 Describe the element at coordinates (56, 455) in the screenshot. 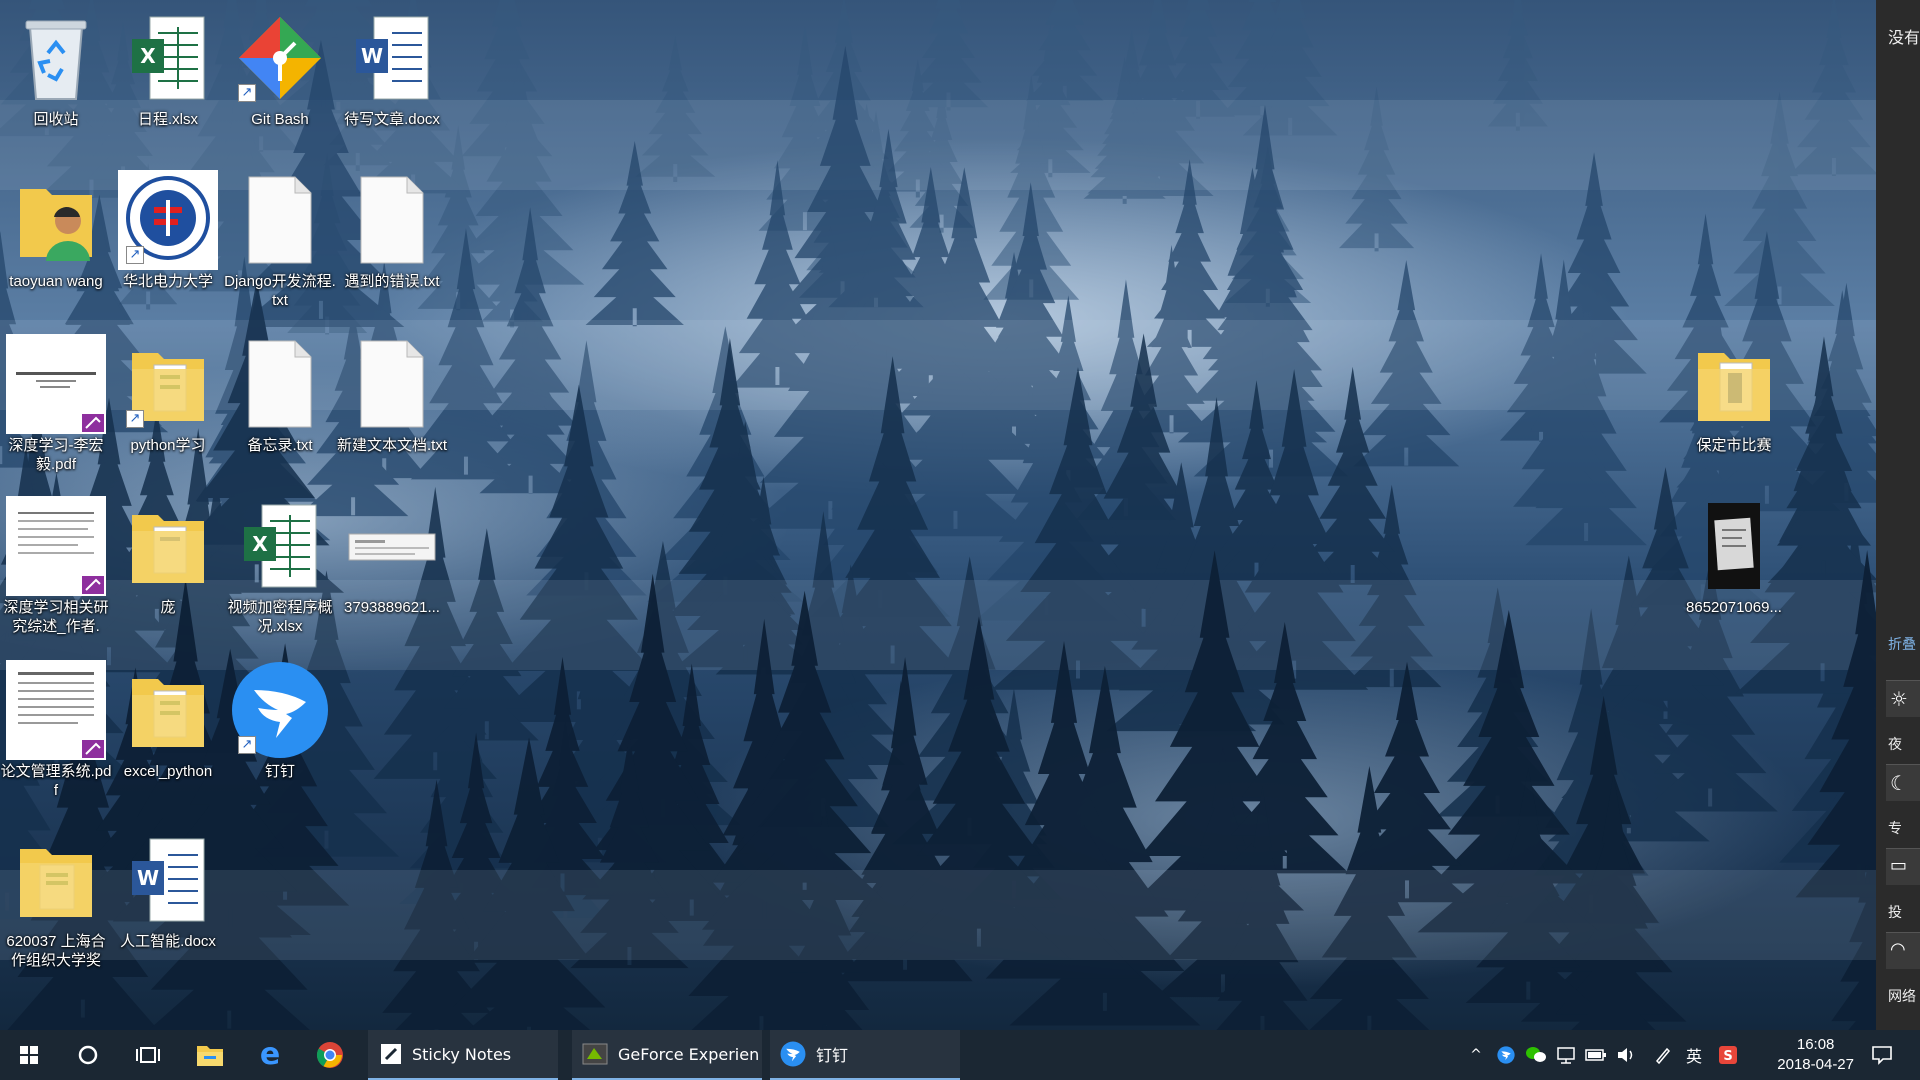

I see `icon-label: 深度学习-李宏毅.pdf` at that location.